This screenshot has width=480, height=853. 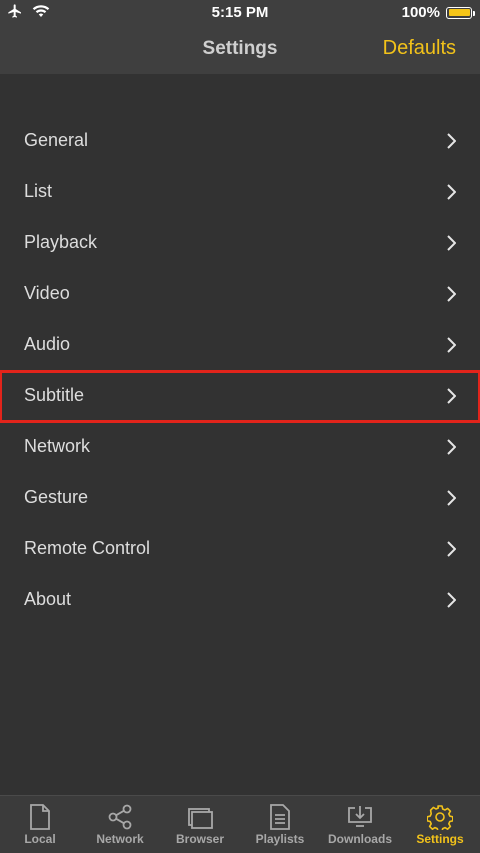 What do you see at coordinates (240, 447) in the screenshot?
I see `menu-item-network: Network` at bounding box center [240, 447].